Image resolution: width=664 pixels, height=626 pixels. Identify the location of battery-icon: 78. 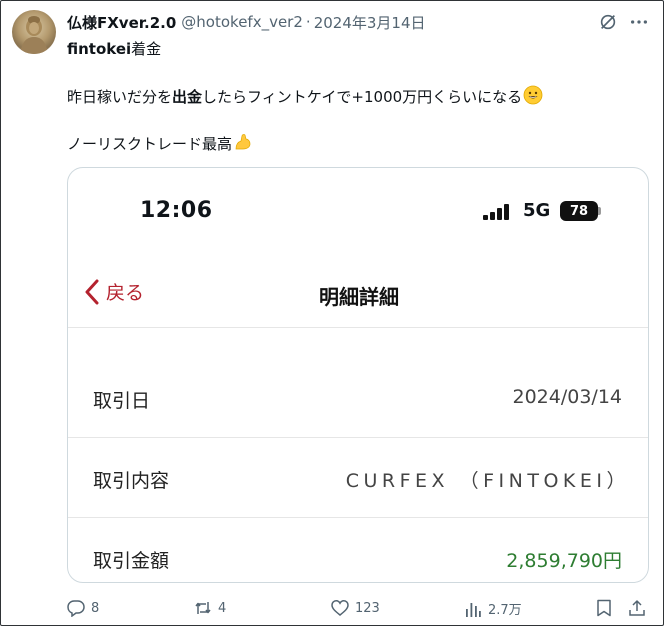
(579, 211).